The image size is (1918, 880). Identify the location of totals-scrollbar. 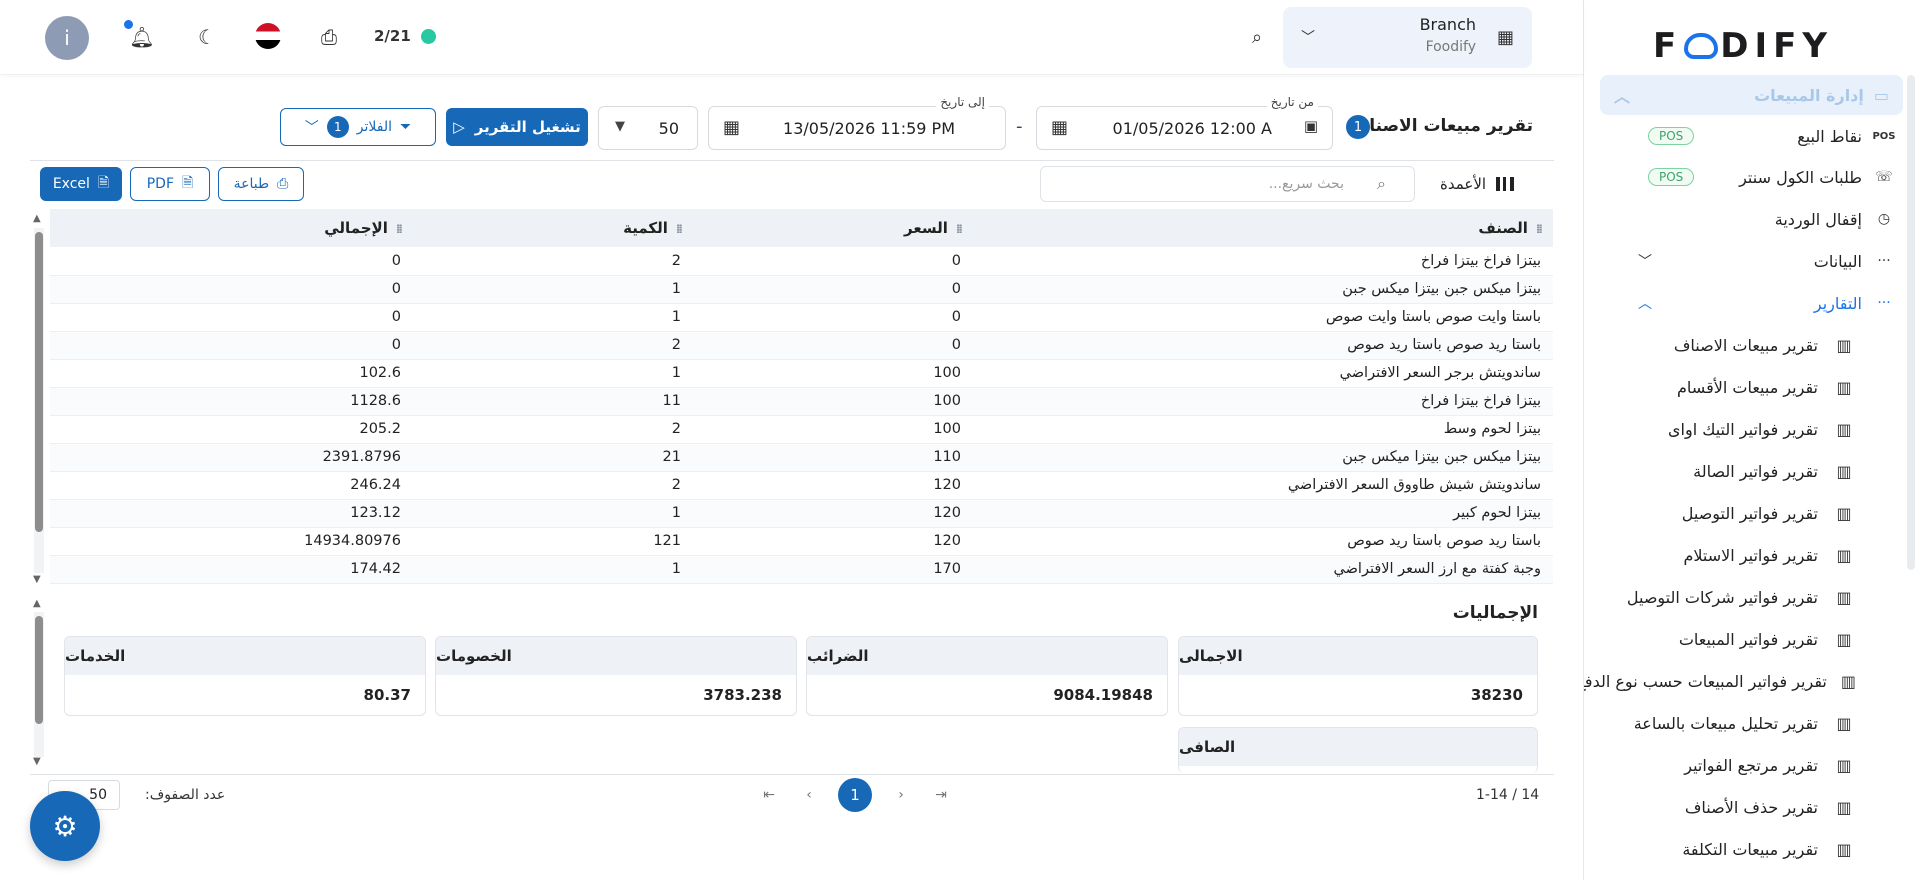
(39, 684).